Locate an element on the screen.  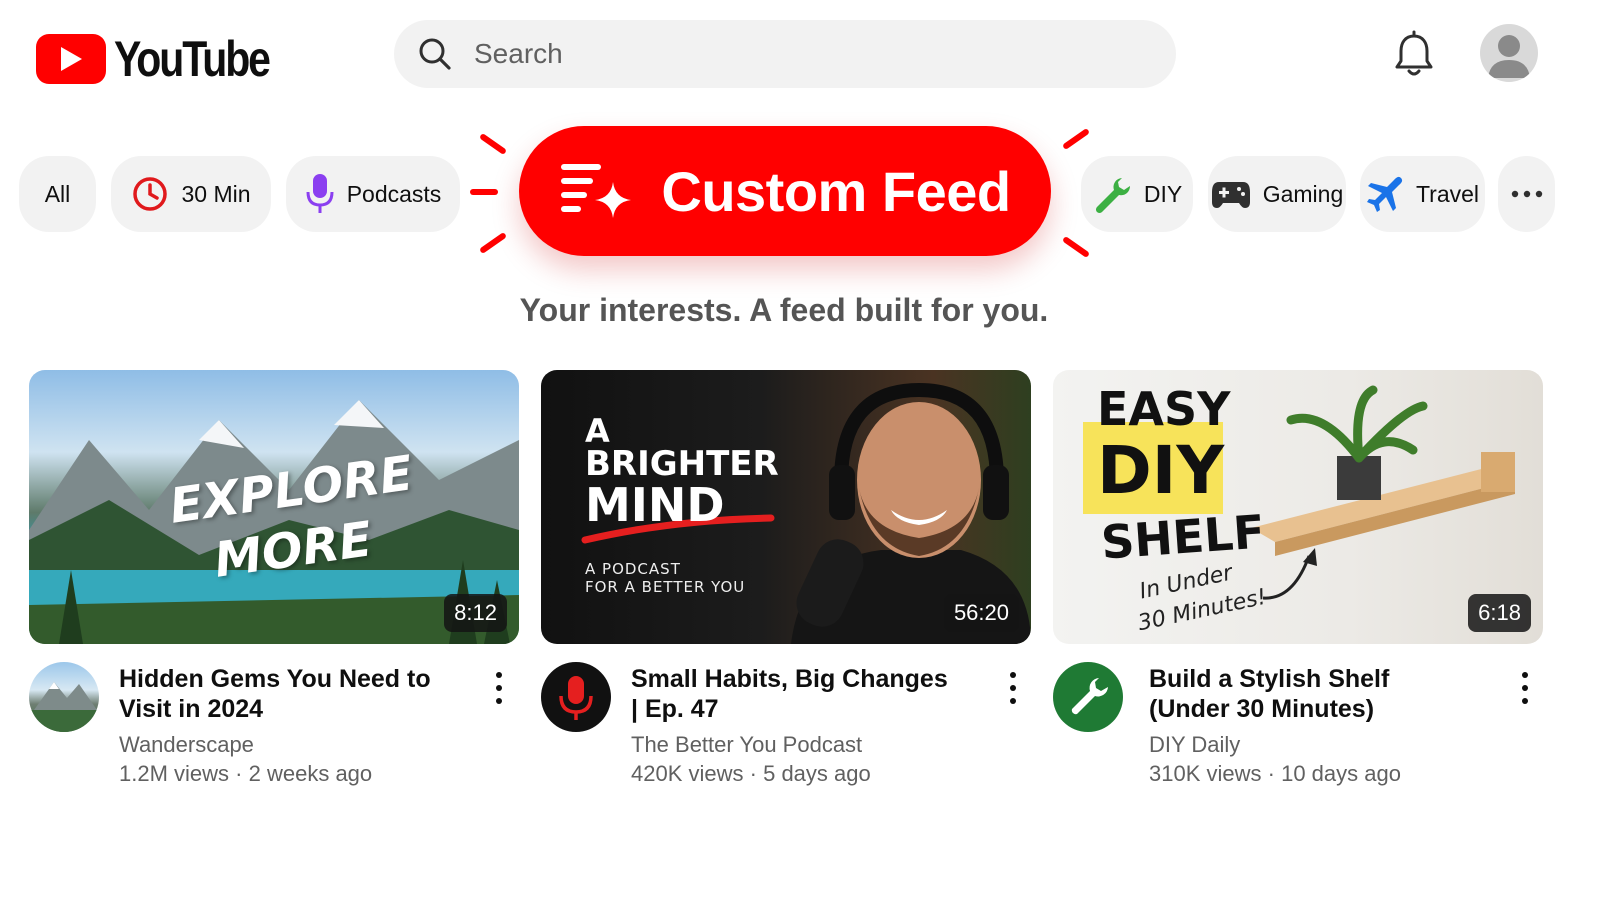
chip-gaming: Gaming is located at coordinates (1277, 194).